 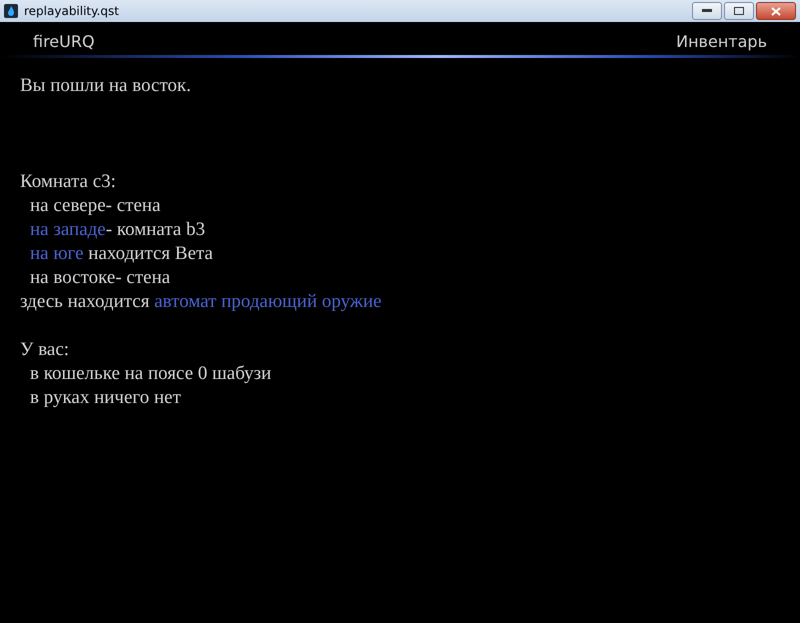 What do you see at coordinates (71, 11) in the screenshot?
I see `window-title: replayability.qst` at bounding box center [71, 11].